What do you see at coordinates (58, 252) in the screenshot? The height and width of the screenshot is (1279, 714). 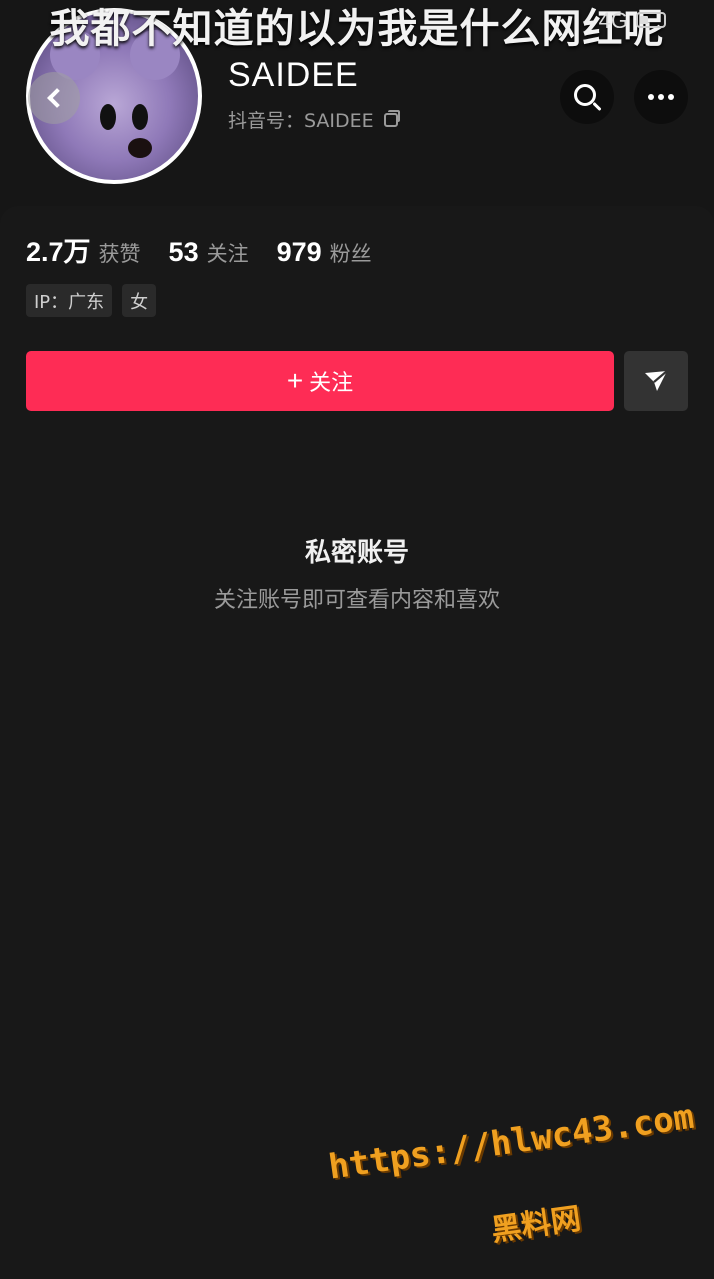 I see `stat-likes-value: 2.7万` at bounding box center [58, 252].